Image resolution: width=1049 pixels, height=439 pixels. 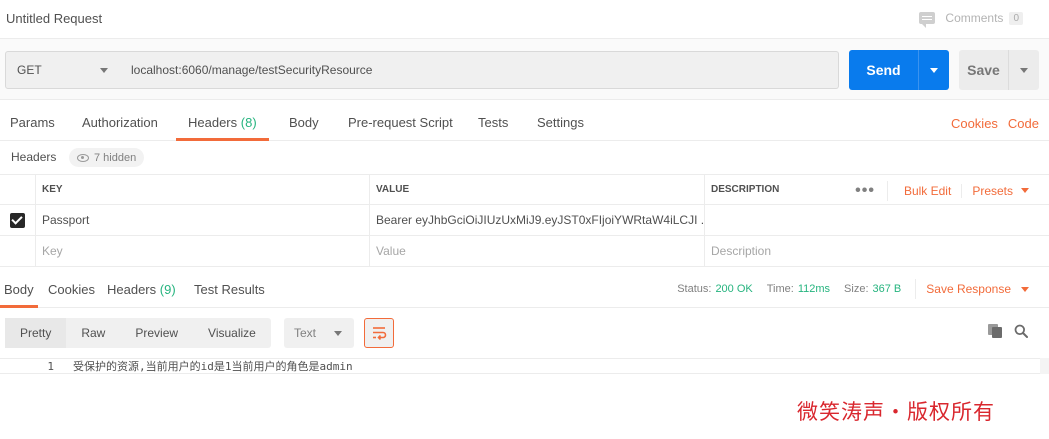 What do you see at coordinates (202, 189) in the screenshot?
I see `column-key: KEY` at bounding box center [202, 189].